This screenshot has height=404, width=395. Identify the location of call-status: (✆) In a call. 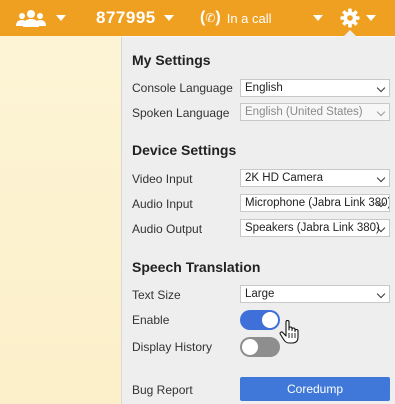
(236, 18).